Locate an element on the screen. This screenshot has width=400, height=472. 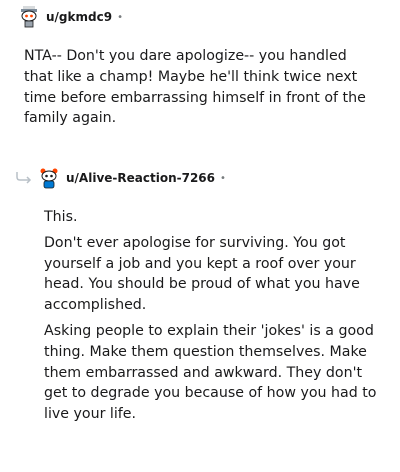
comment-header: u/gkmdc9 • is located at coordinates (70, 17).